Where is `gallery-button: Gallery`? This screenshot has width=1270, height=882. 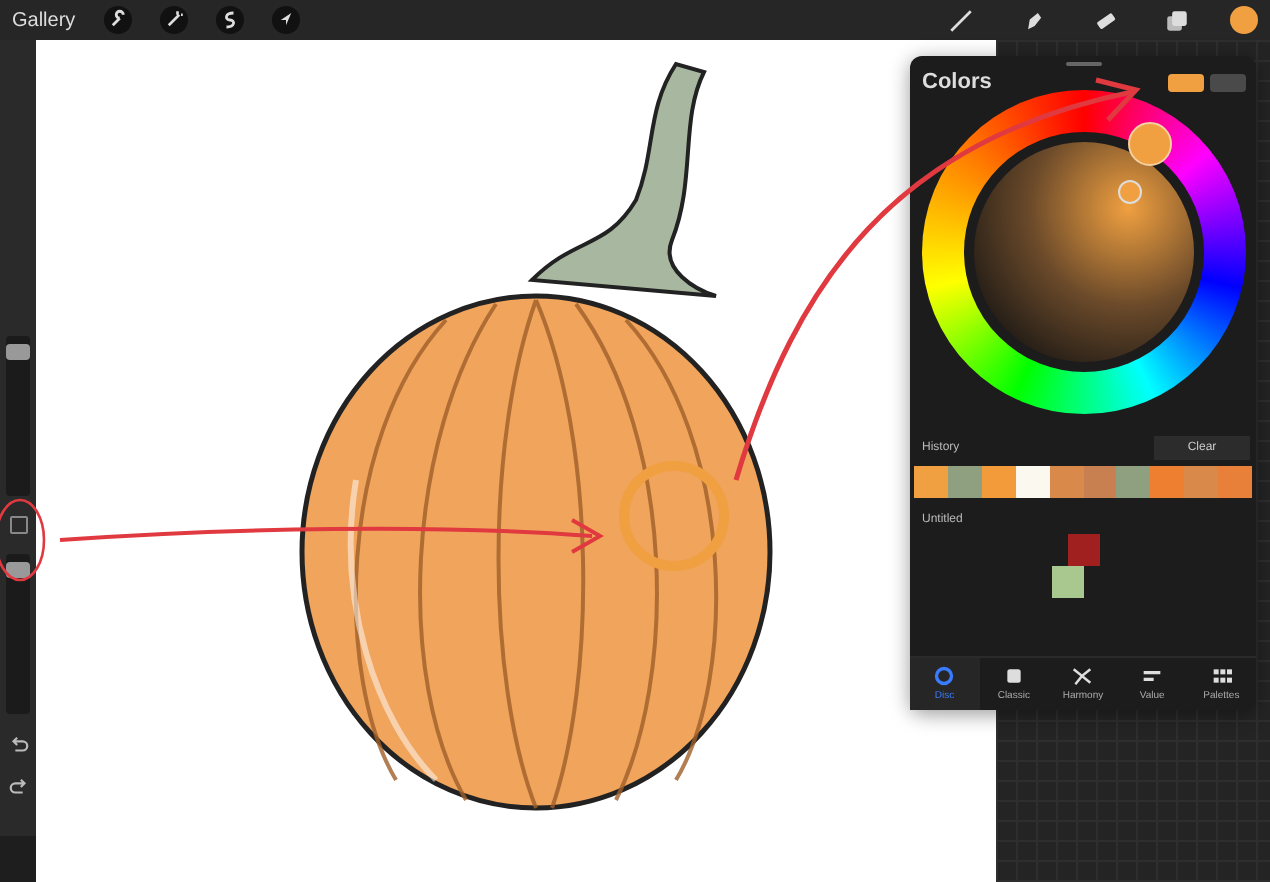 gallery-button: Gallery is located at coordinates (48, 20).